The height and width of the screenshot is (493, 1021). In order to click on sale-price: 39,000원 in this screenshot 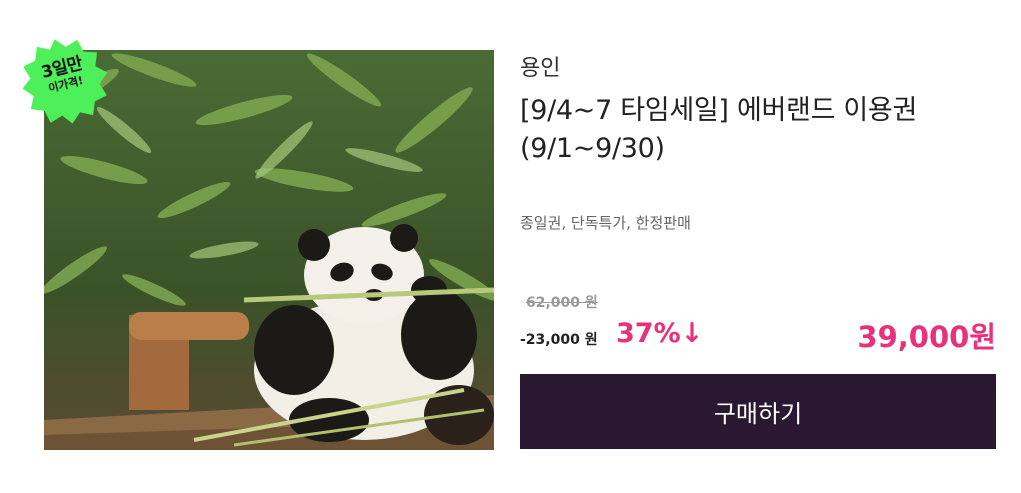, I will do `click(926, 337)`.